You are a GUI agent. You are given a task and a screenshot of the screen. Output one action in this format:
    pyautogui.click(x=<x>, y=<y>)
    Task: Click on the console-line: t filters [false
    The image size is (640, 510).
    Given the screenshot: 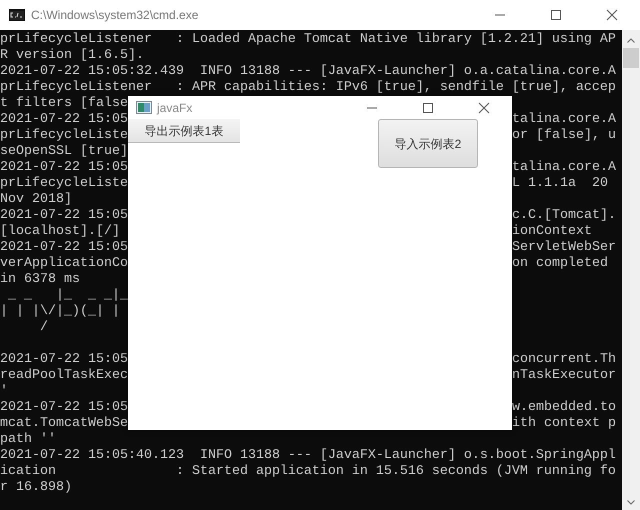 What is the action you would take?
    pyautogui.click(x=64, y=103)
    